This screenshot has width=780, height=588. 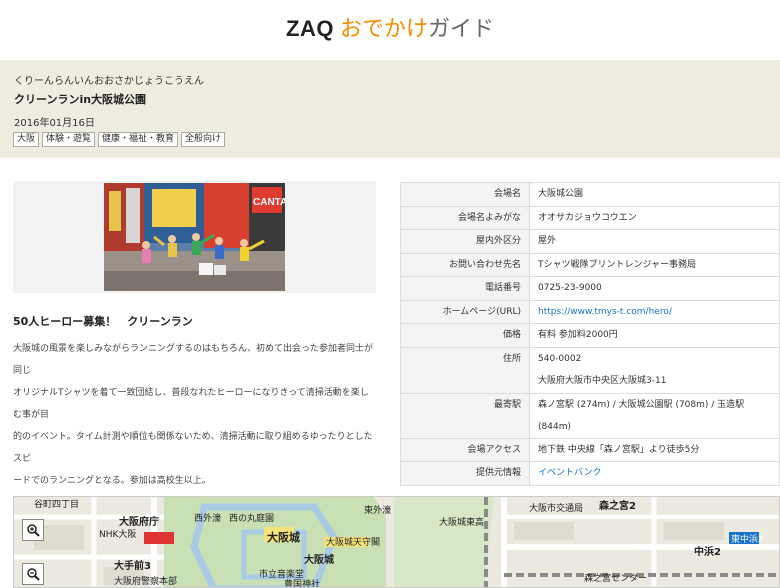 I want to click on map-label: 森之宮センター, so click(x=616, y=579).